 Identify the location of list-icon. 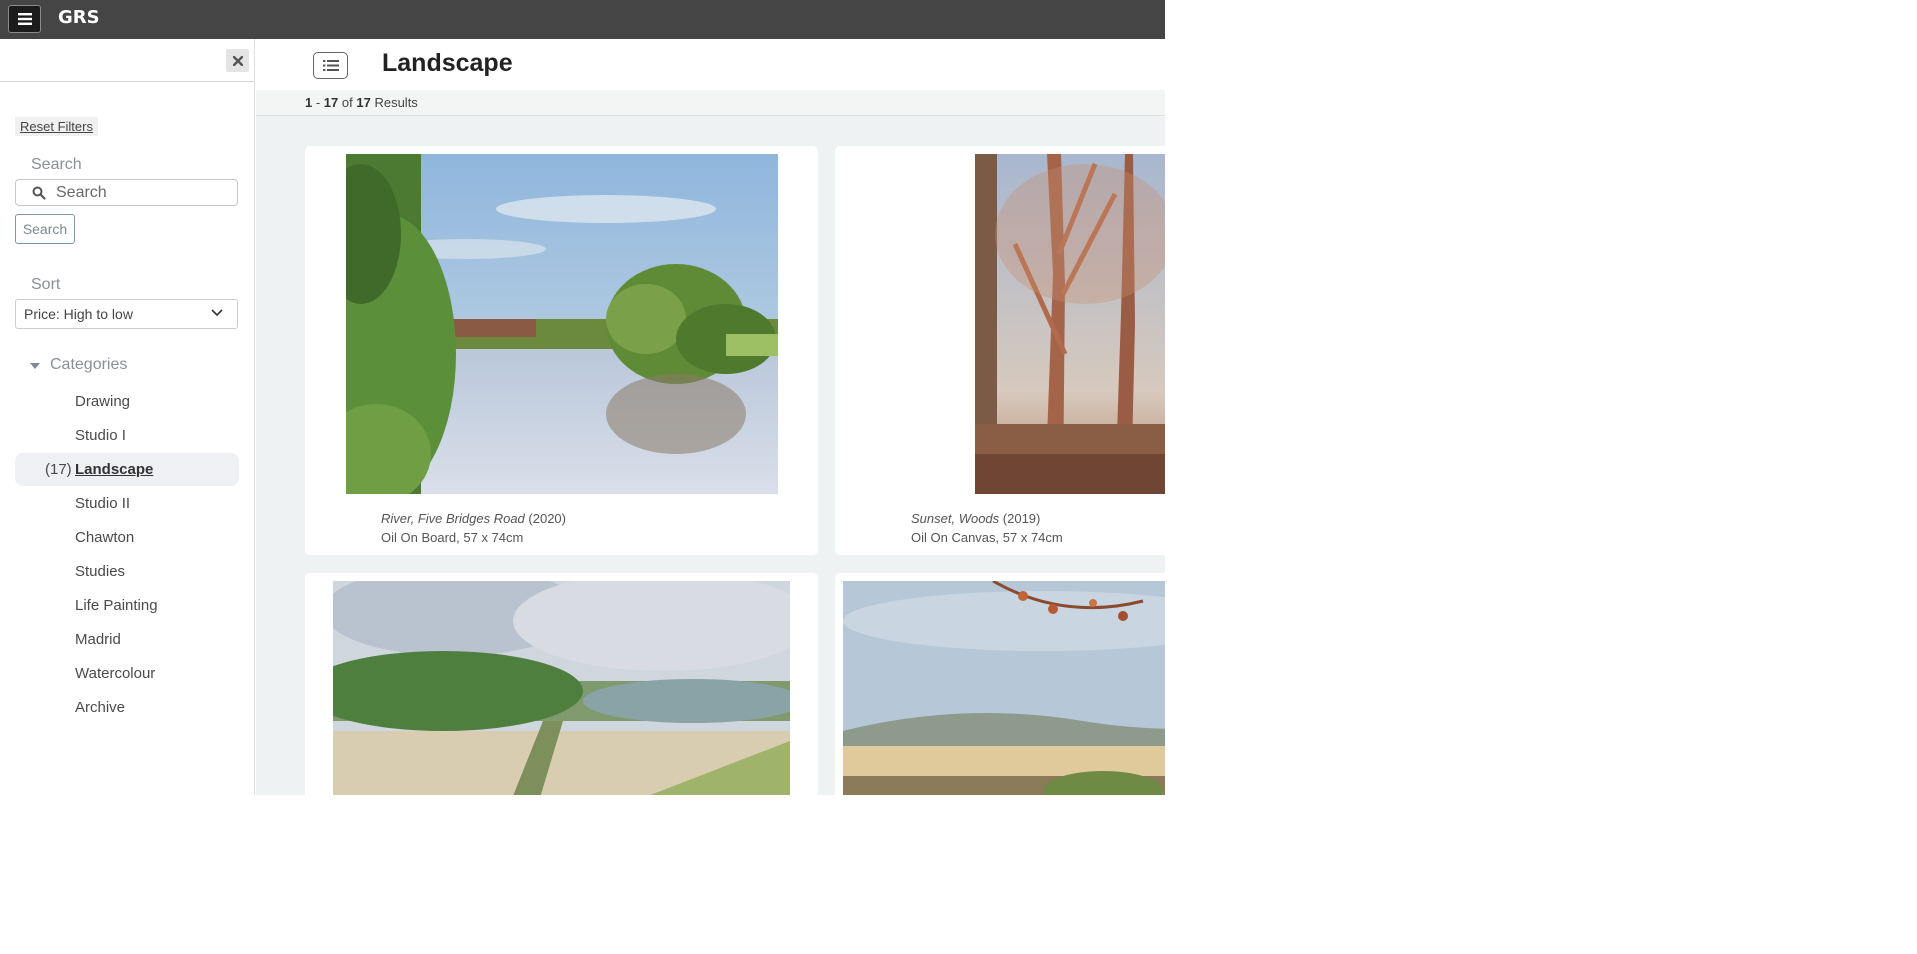
(330, 65).